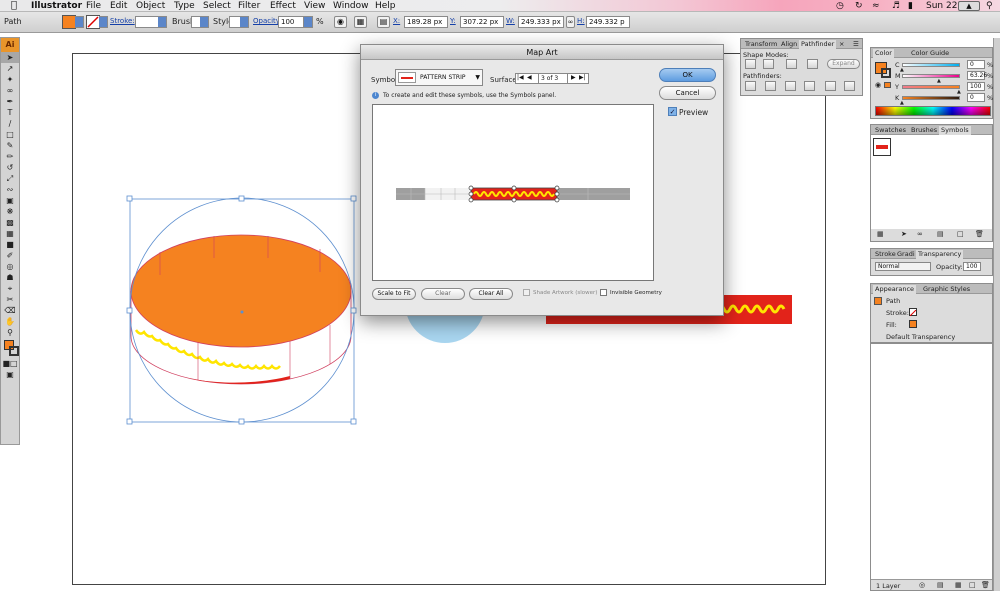 The image size is (1000, 593). I want to click on out-of-gamut-icon: ◉, so click(878, 85).